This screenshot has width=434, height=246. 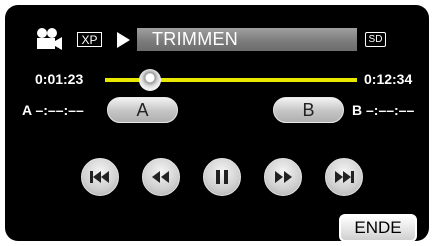 What do you see at coordinates (123, 40) in the screenshot?
I see `play-mode-icon` at bounding box center [123, 40].